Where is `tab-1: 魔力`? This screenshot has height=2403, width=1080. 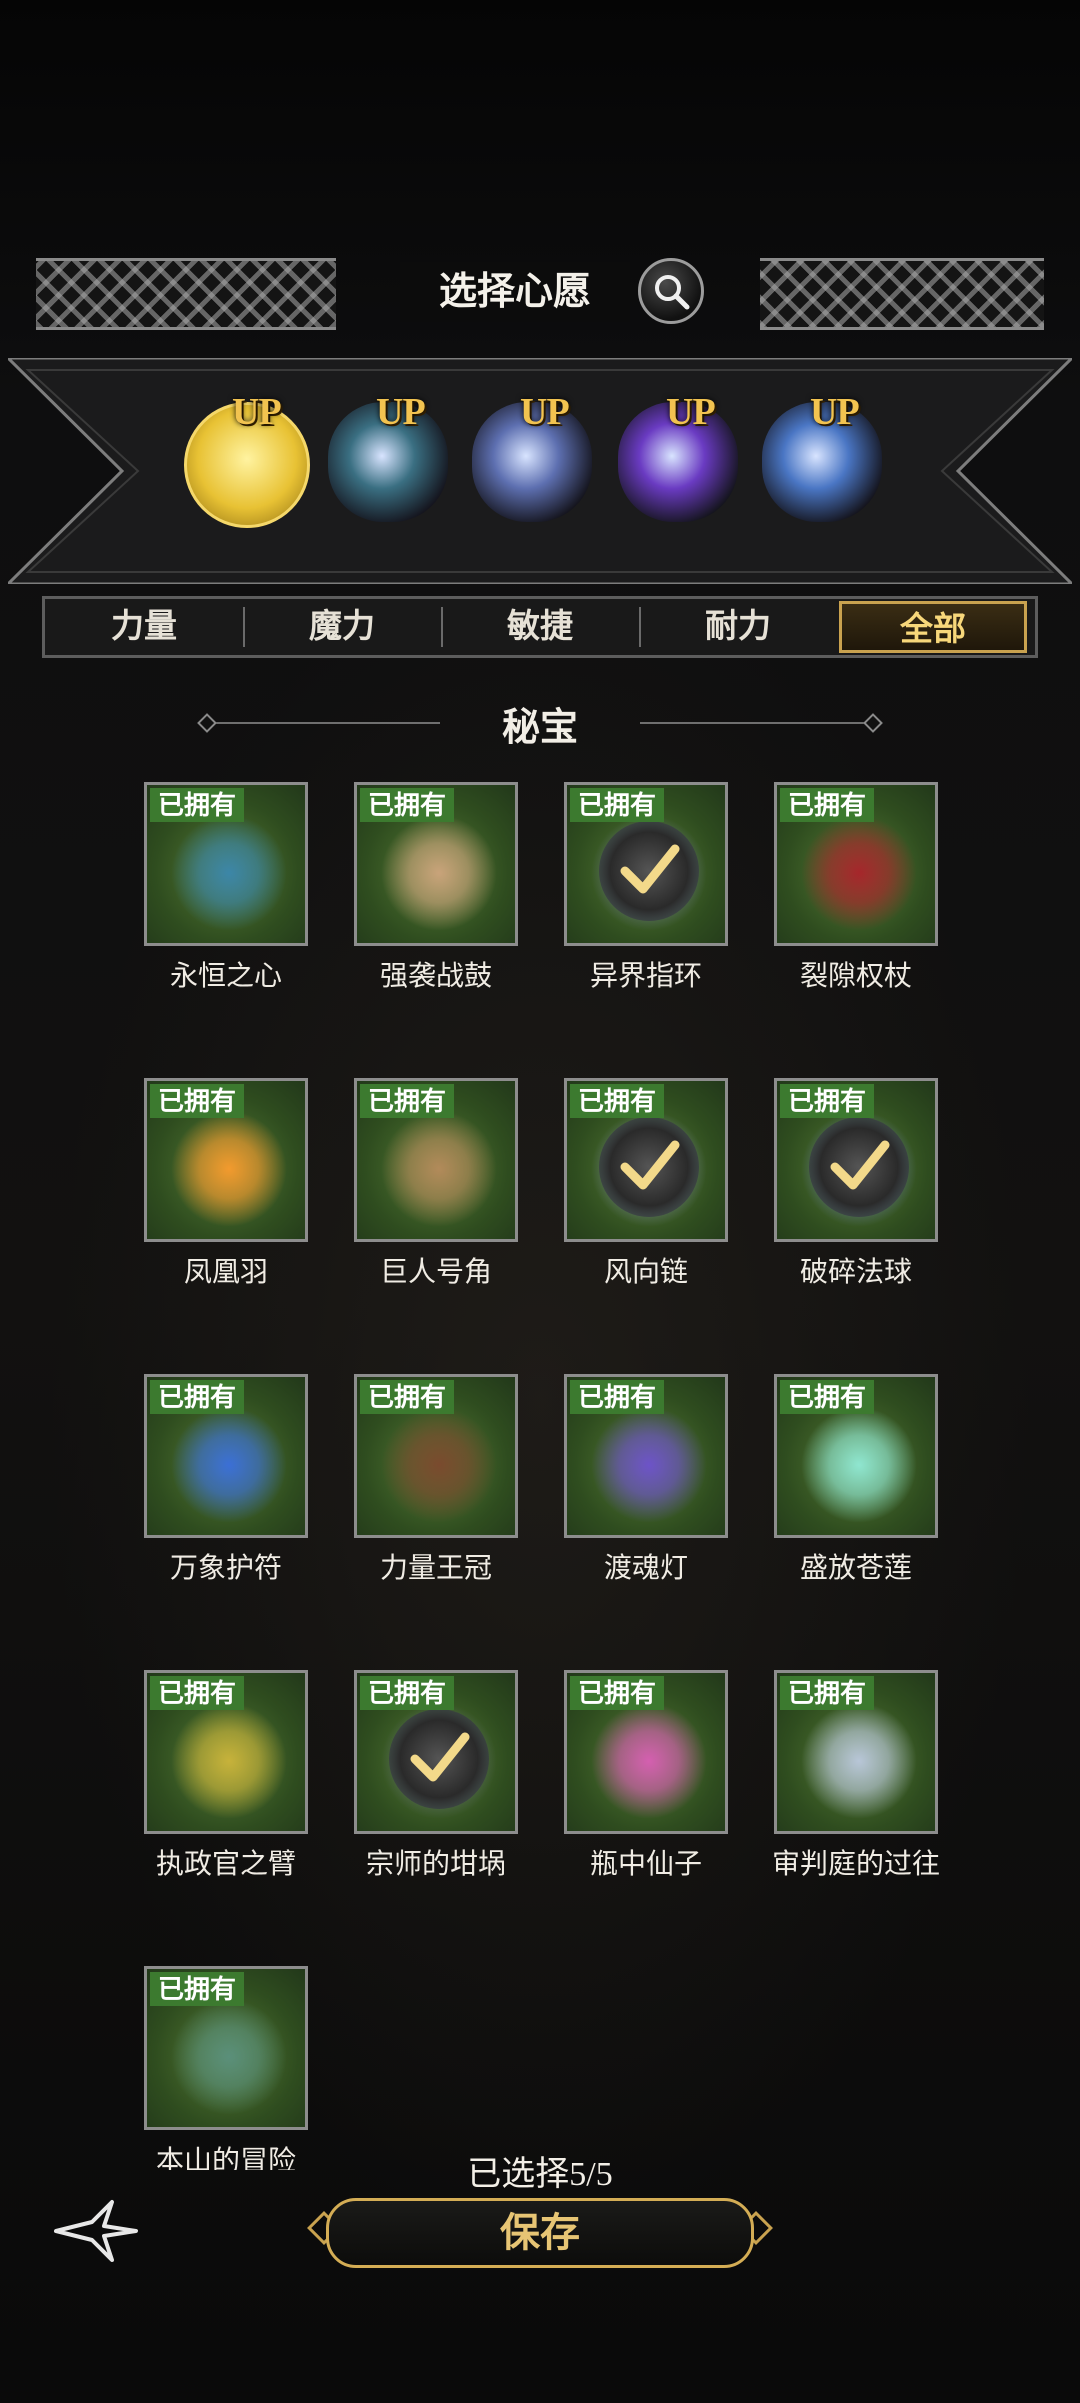
tab-1: 魔力 is located at coordinates (342, 627).